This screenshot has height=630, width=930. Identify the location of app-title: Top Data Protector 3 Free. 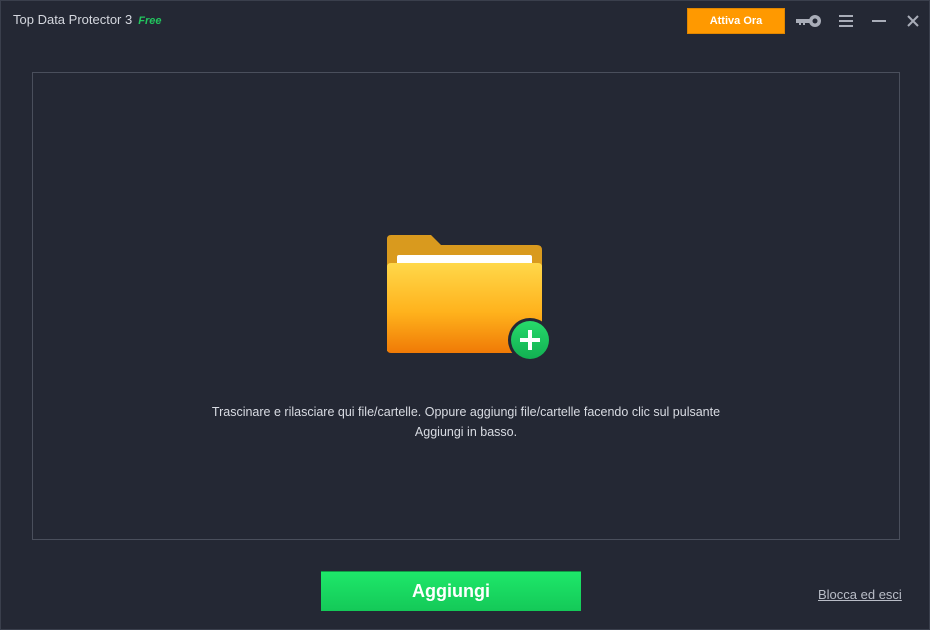
(87, 19).